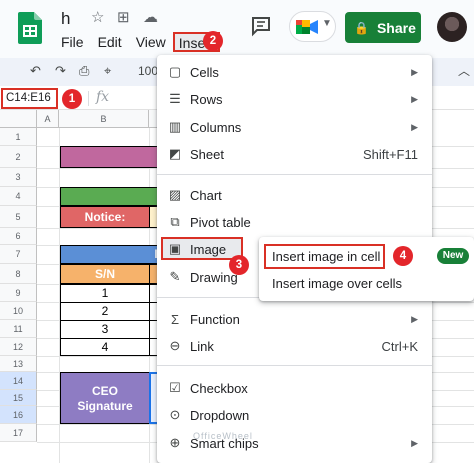  I want to click on redo-icon: ↷, so click(60, 71).